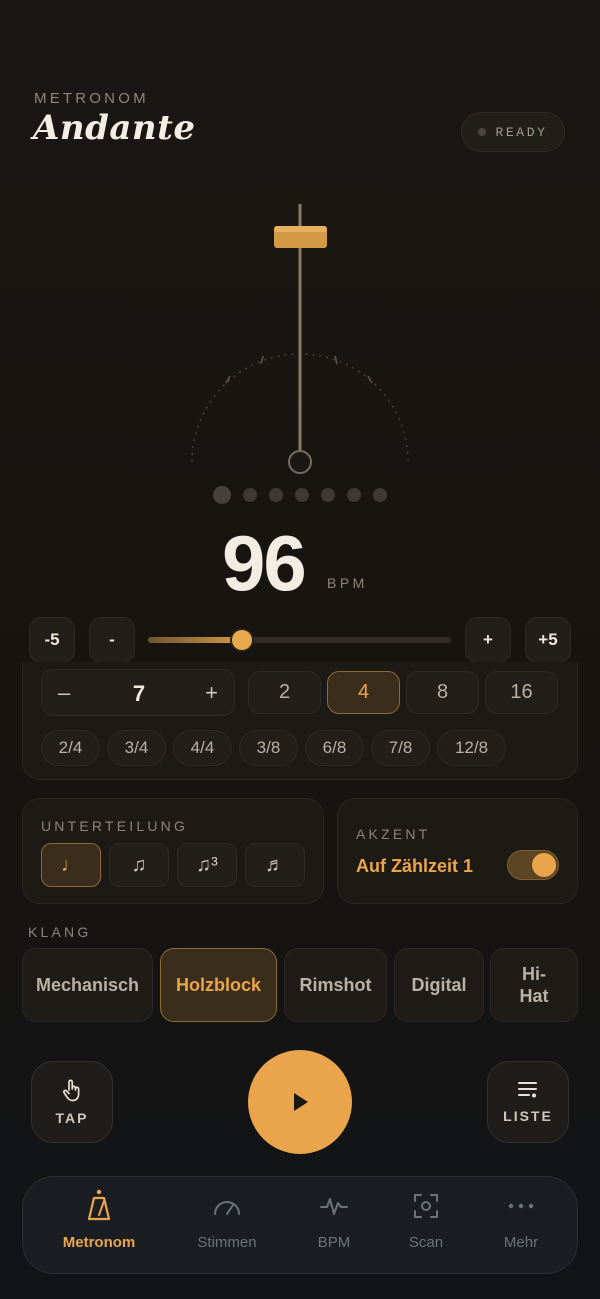 The height and width of the screenshot is (1299, 600). Describe the element at coordinates (363, 692) in the screenshot. I see `note-value-4: 4` at that location.